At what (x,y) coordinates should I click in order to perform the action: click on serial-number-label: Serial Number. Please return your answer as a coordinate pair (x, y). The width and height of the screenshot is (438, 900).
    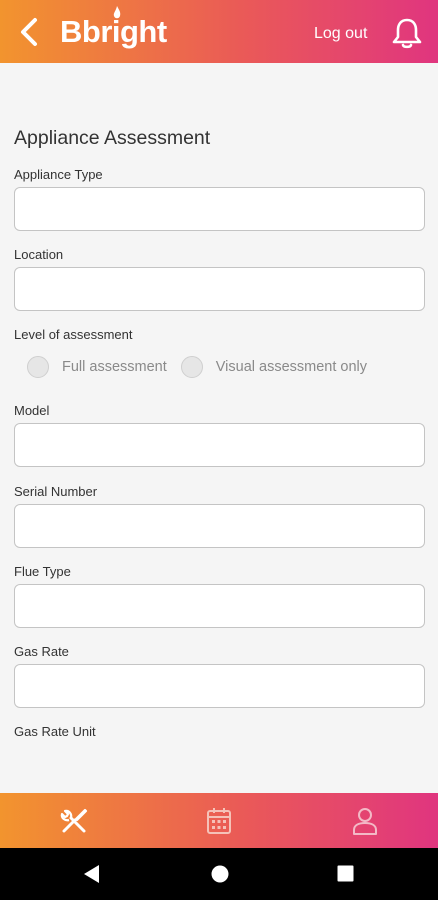
    Looking at the image, I should click on (56, 491).